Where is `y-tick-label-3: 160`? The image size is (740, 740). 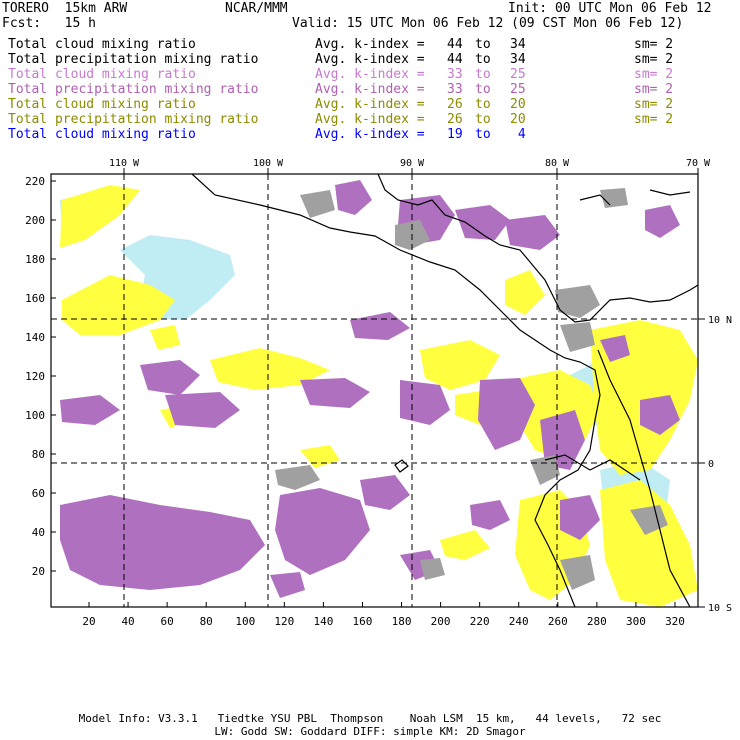 y-tick-label-3: 160 is located at coordinates (35, 298).